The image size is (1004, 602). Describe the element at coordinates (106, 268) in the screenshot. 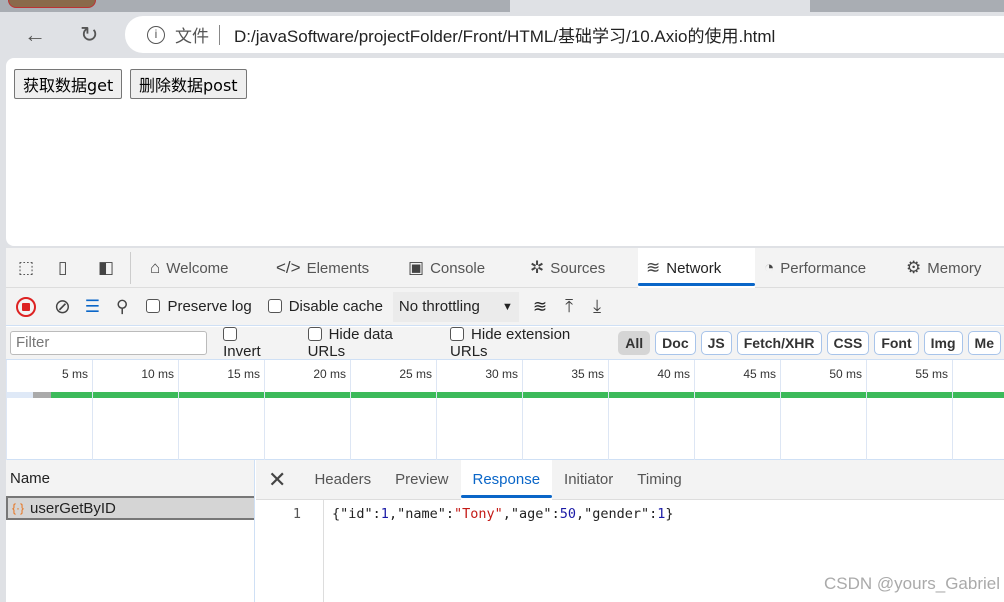

I see `dock-icon: ◧` at that location.